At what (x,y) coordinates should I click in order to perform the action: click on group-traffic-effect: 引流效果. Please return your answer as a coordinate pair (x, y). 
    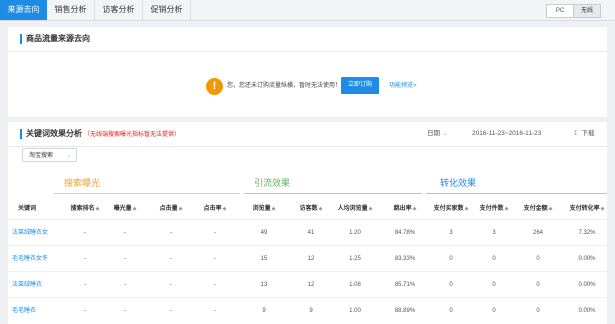
    Looking at the image, I should click on (272, 183).